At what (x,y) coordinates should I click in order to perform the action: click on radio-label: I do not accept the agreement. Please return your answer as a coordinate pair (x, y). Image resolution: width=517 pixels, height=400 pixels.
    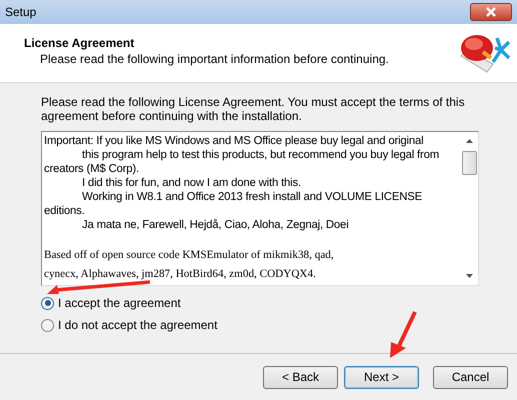
    Looking at the image, I should click on (138, 325).